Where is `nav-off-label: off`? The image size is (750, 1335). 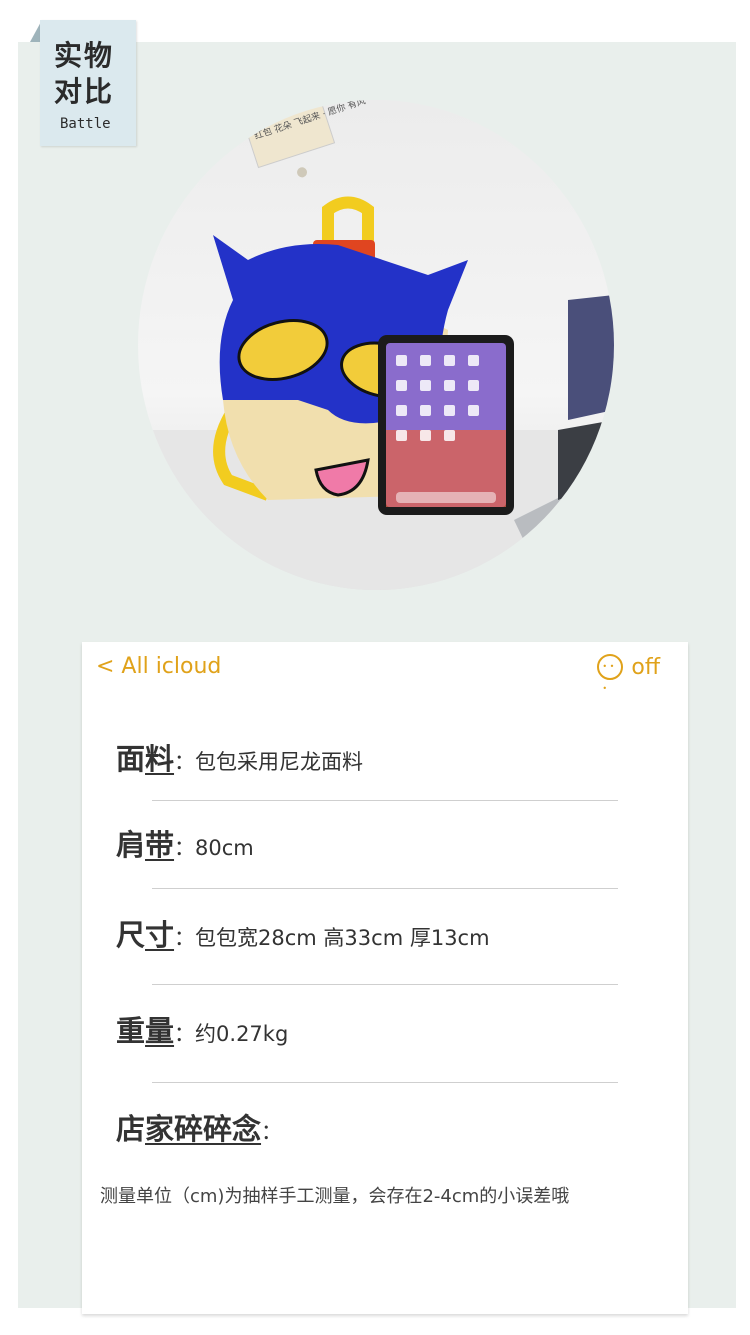
nav-off-label: off is located at coordinates (645, 667).